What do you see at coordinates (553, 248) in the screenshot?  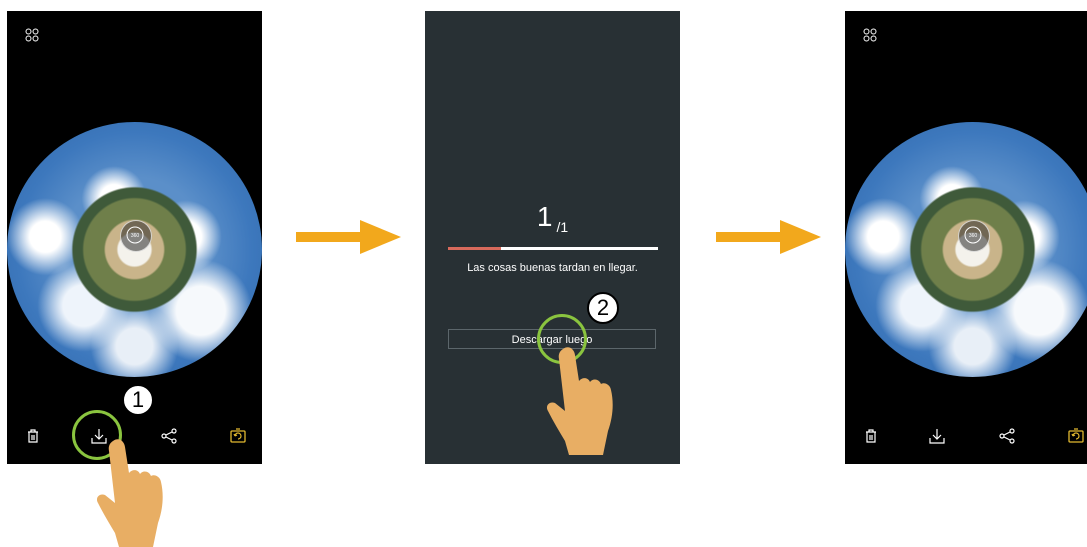 I see `download-progress-bar` at bounding box center [553, 248].